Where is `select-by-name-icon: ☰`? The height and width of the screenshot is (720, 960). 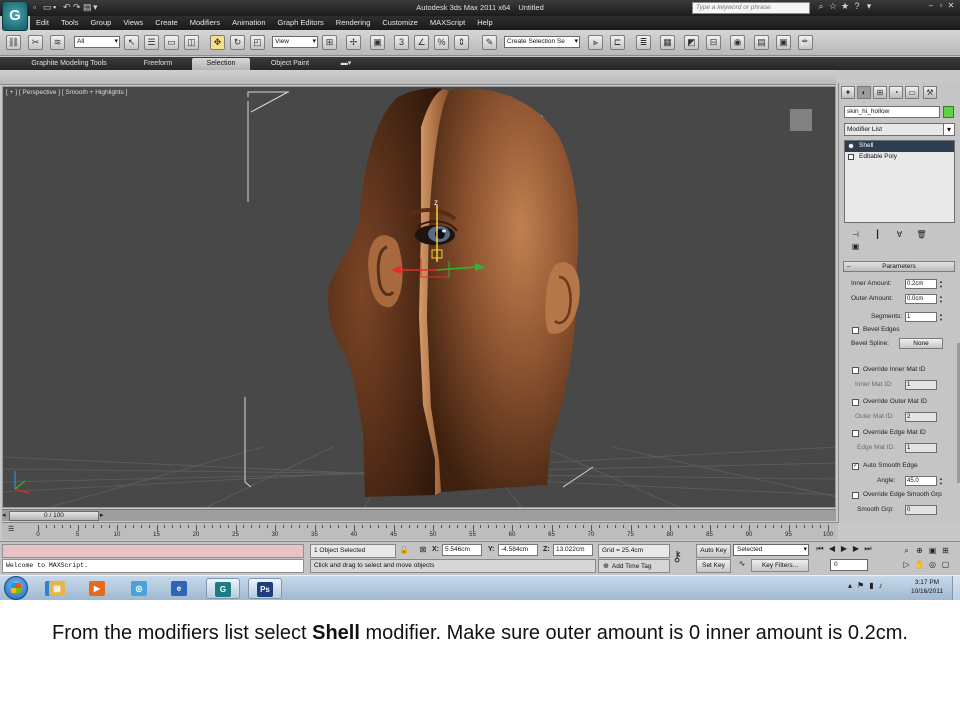
select-by-name-icon: ☰ is located at coordinates (151, 42).